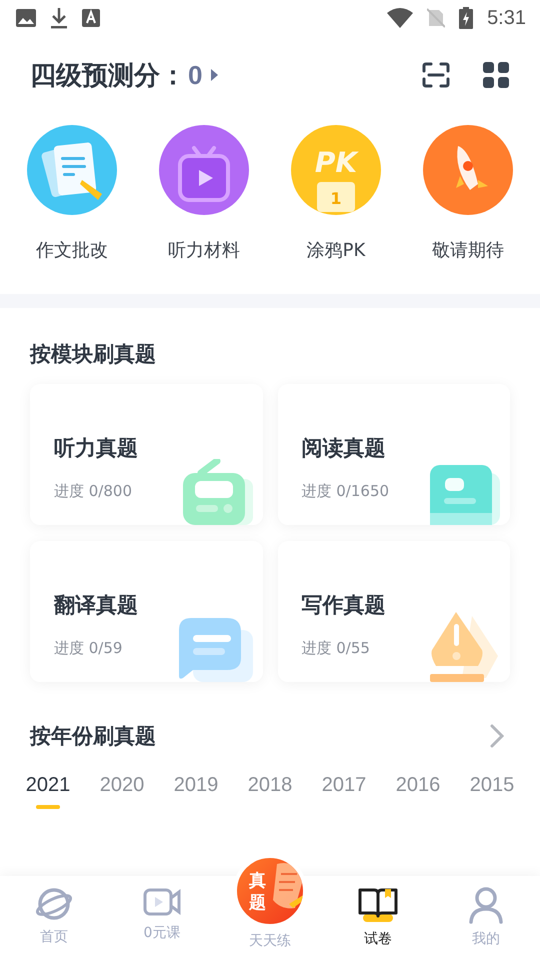 The height and width of the screenshot is (960, 540). I want to click on radio-icon, so click(217, 492).